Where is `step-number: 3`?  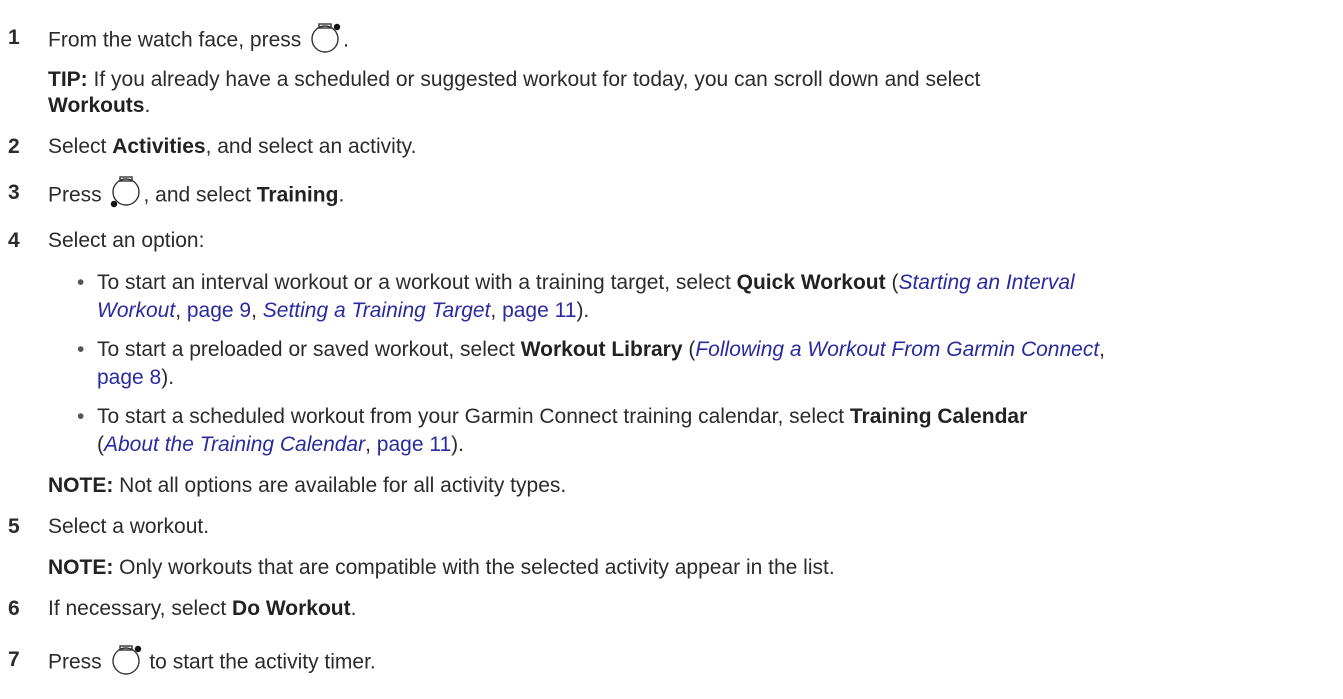 step-number: 3 is located at coordinates (14, 192).